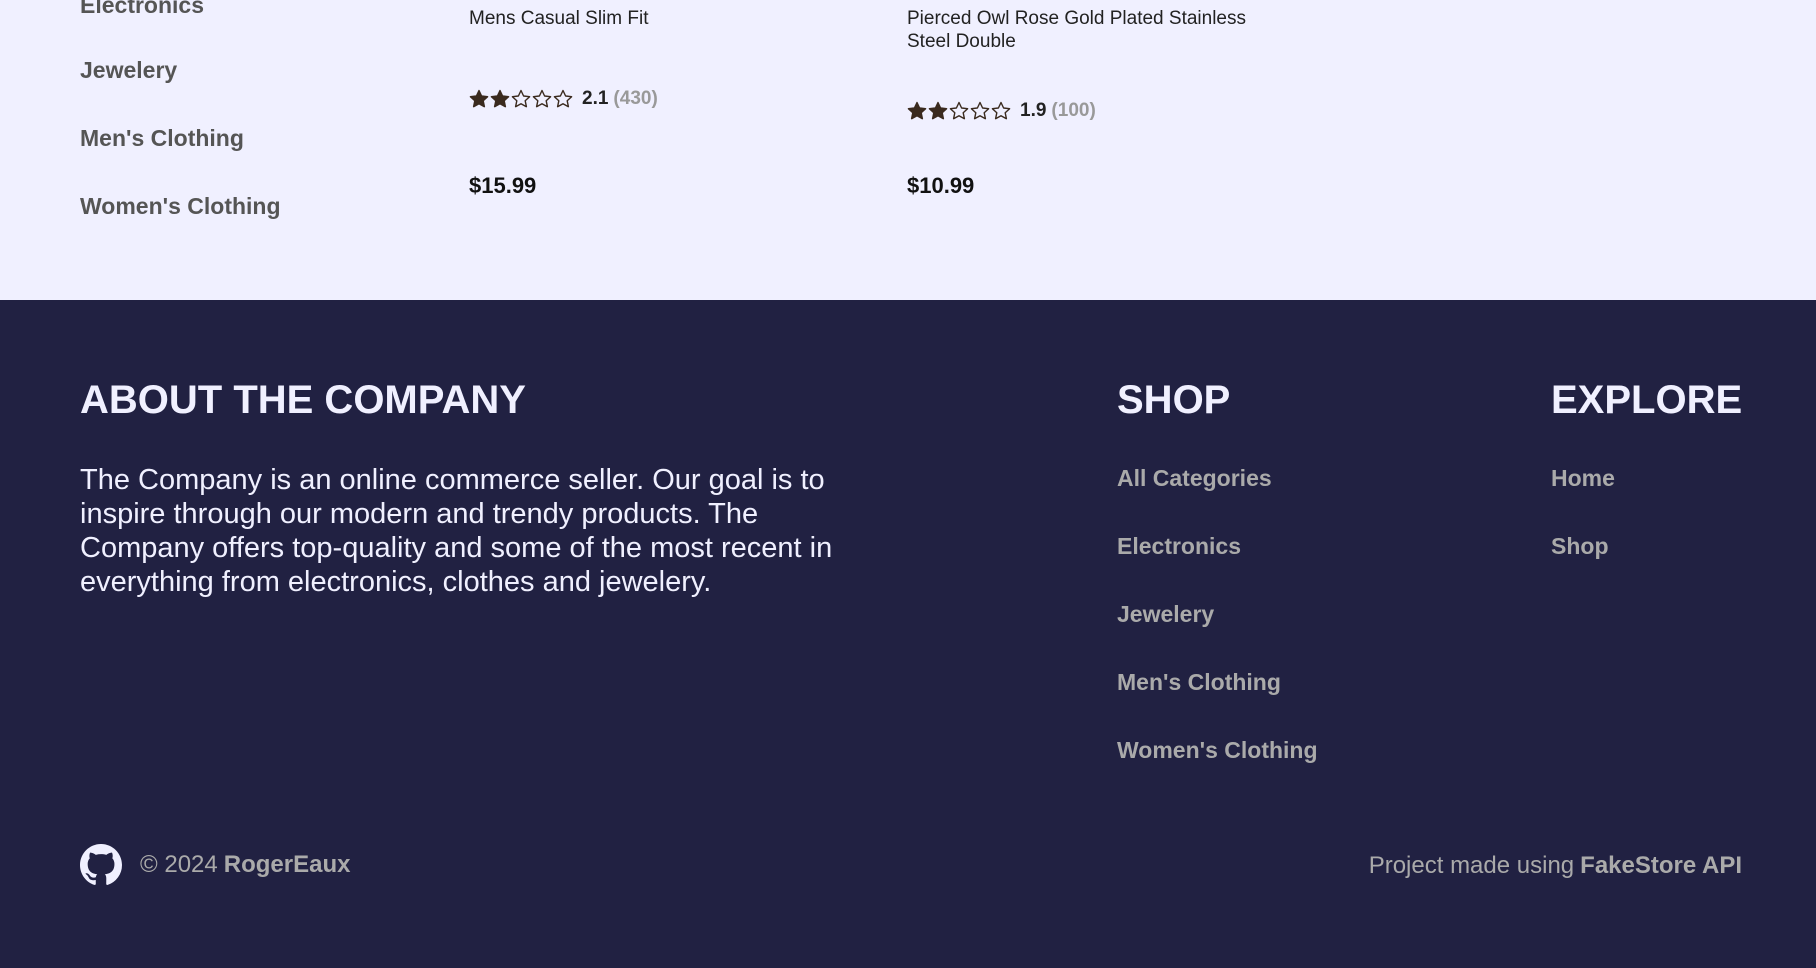 The width and height of the screenshot is (1816, 968). What do you see at coordinates (1073, 110) in the screenshot?
I see `rating-count: (100)` at bounding box center [1073, 110].